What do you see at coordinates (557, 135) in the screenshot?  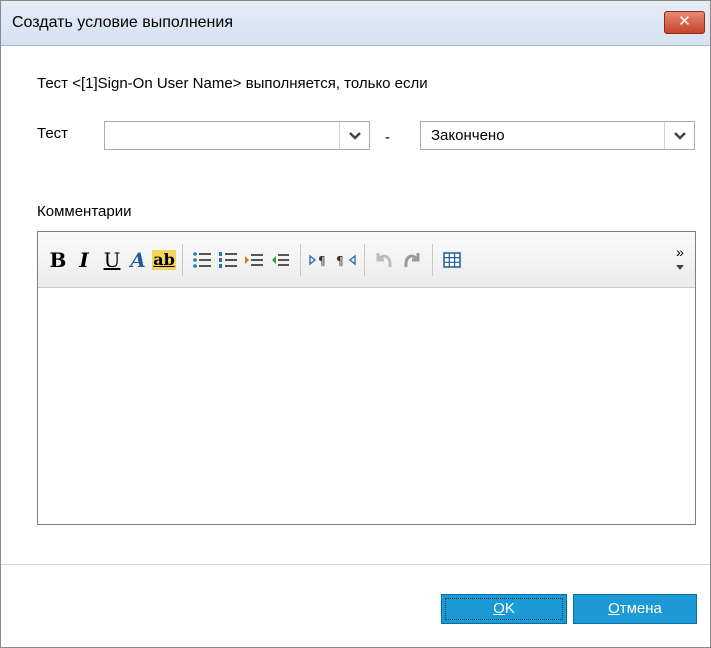 I see `status-combobox: Закончено` at bounding box center [557, 135].